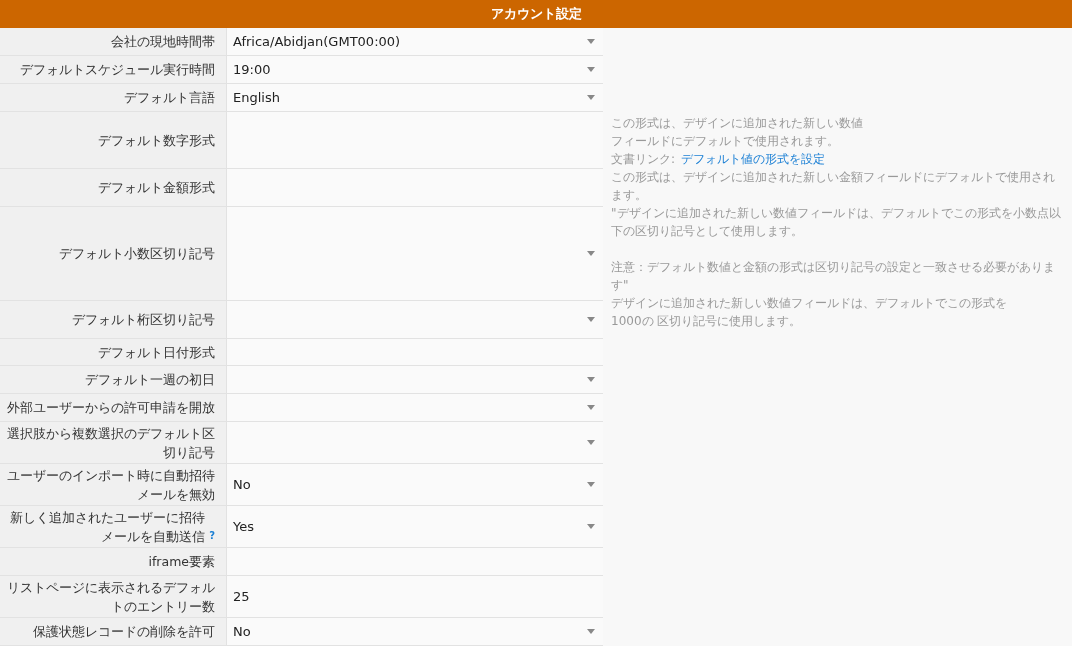 The height and width of the screenshot is (646, 1072). I want to click on doc-link-label: 文書リンク:, so click(643, 159).